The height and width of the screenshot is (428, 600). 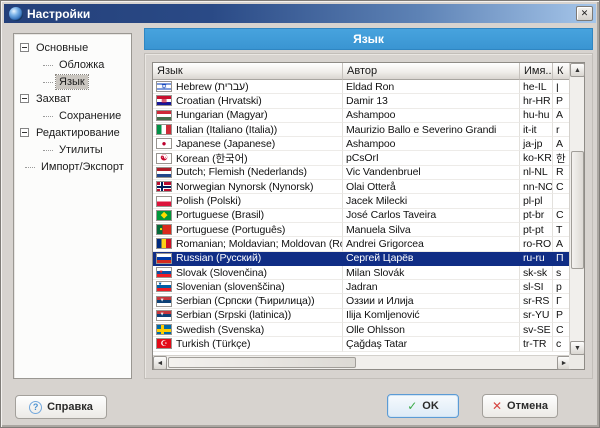 What do you see at coordinates (377, 343) in the screenshot?
I see `author-text: Çağdaş Tatar` at bounding box center [377, 343].